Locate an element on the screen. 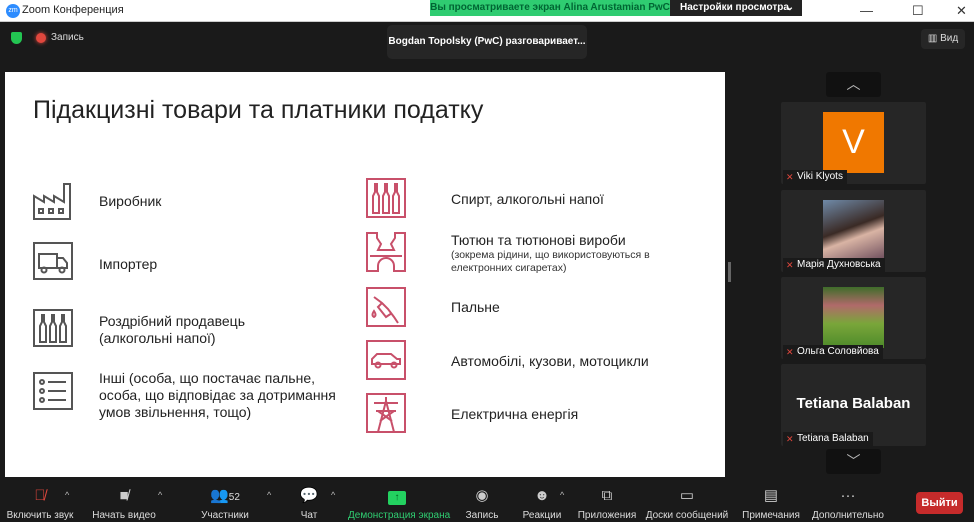  payer-importer: Імпортер is located at coordinates (128, 264).